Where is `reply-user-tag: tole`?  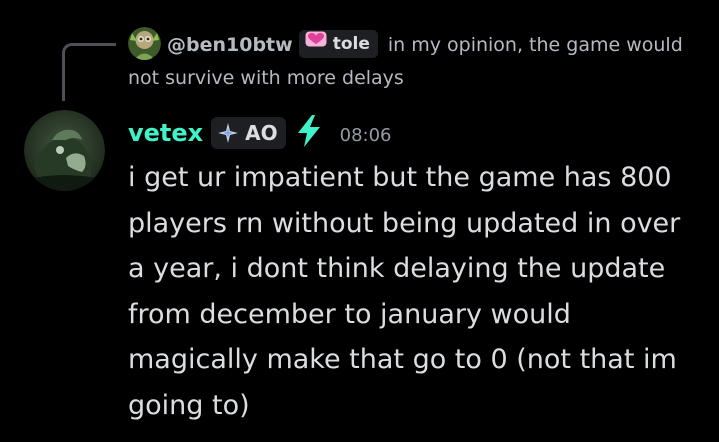
reply-user-tag: tole is located at coordinates (338, 43).